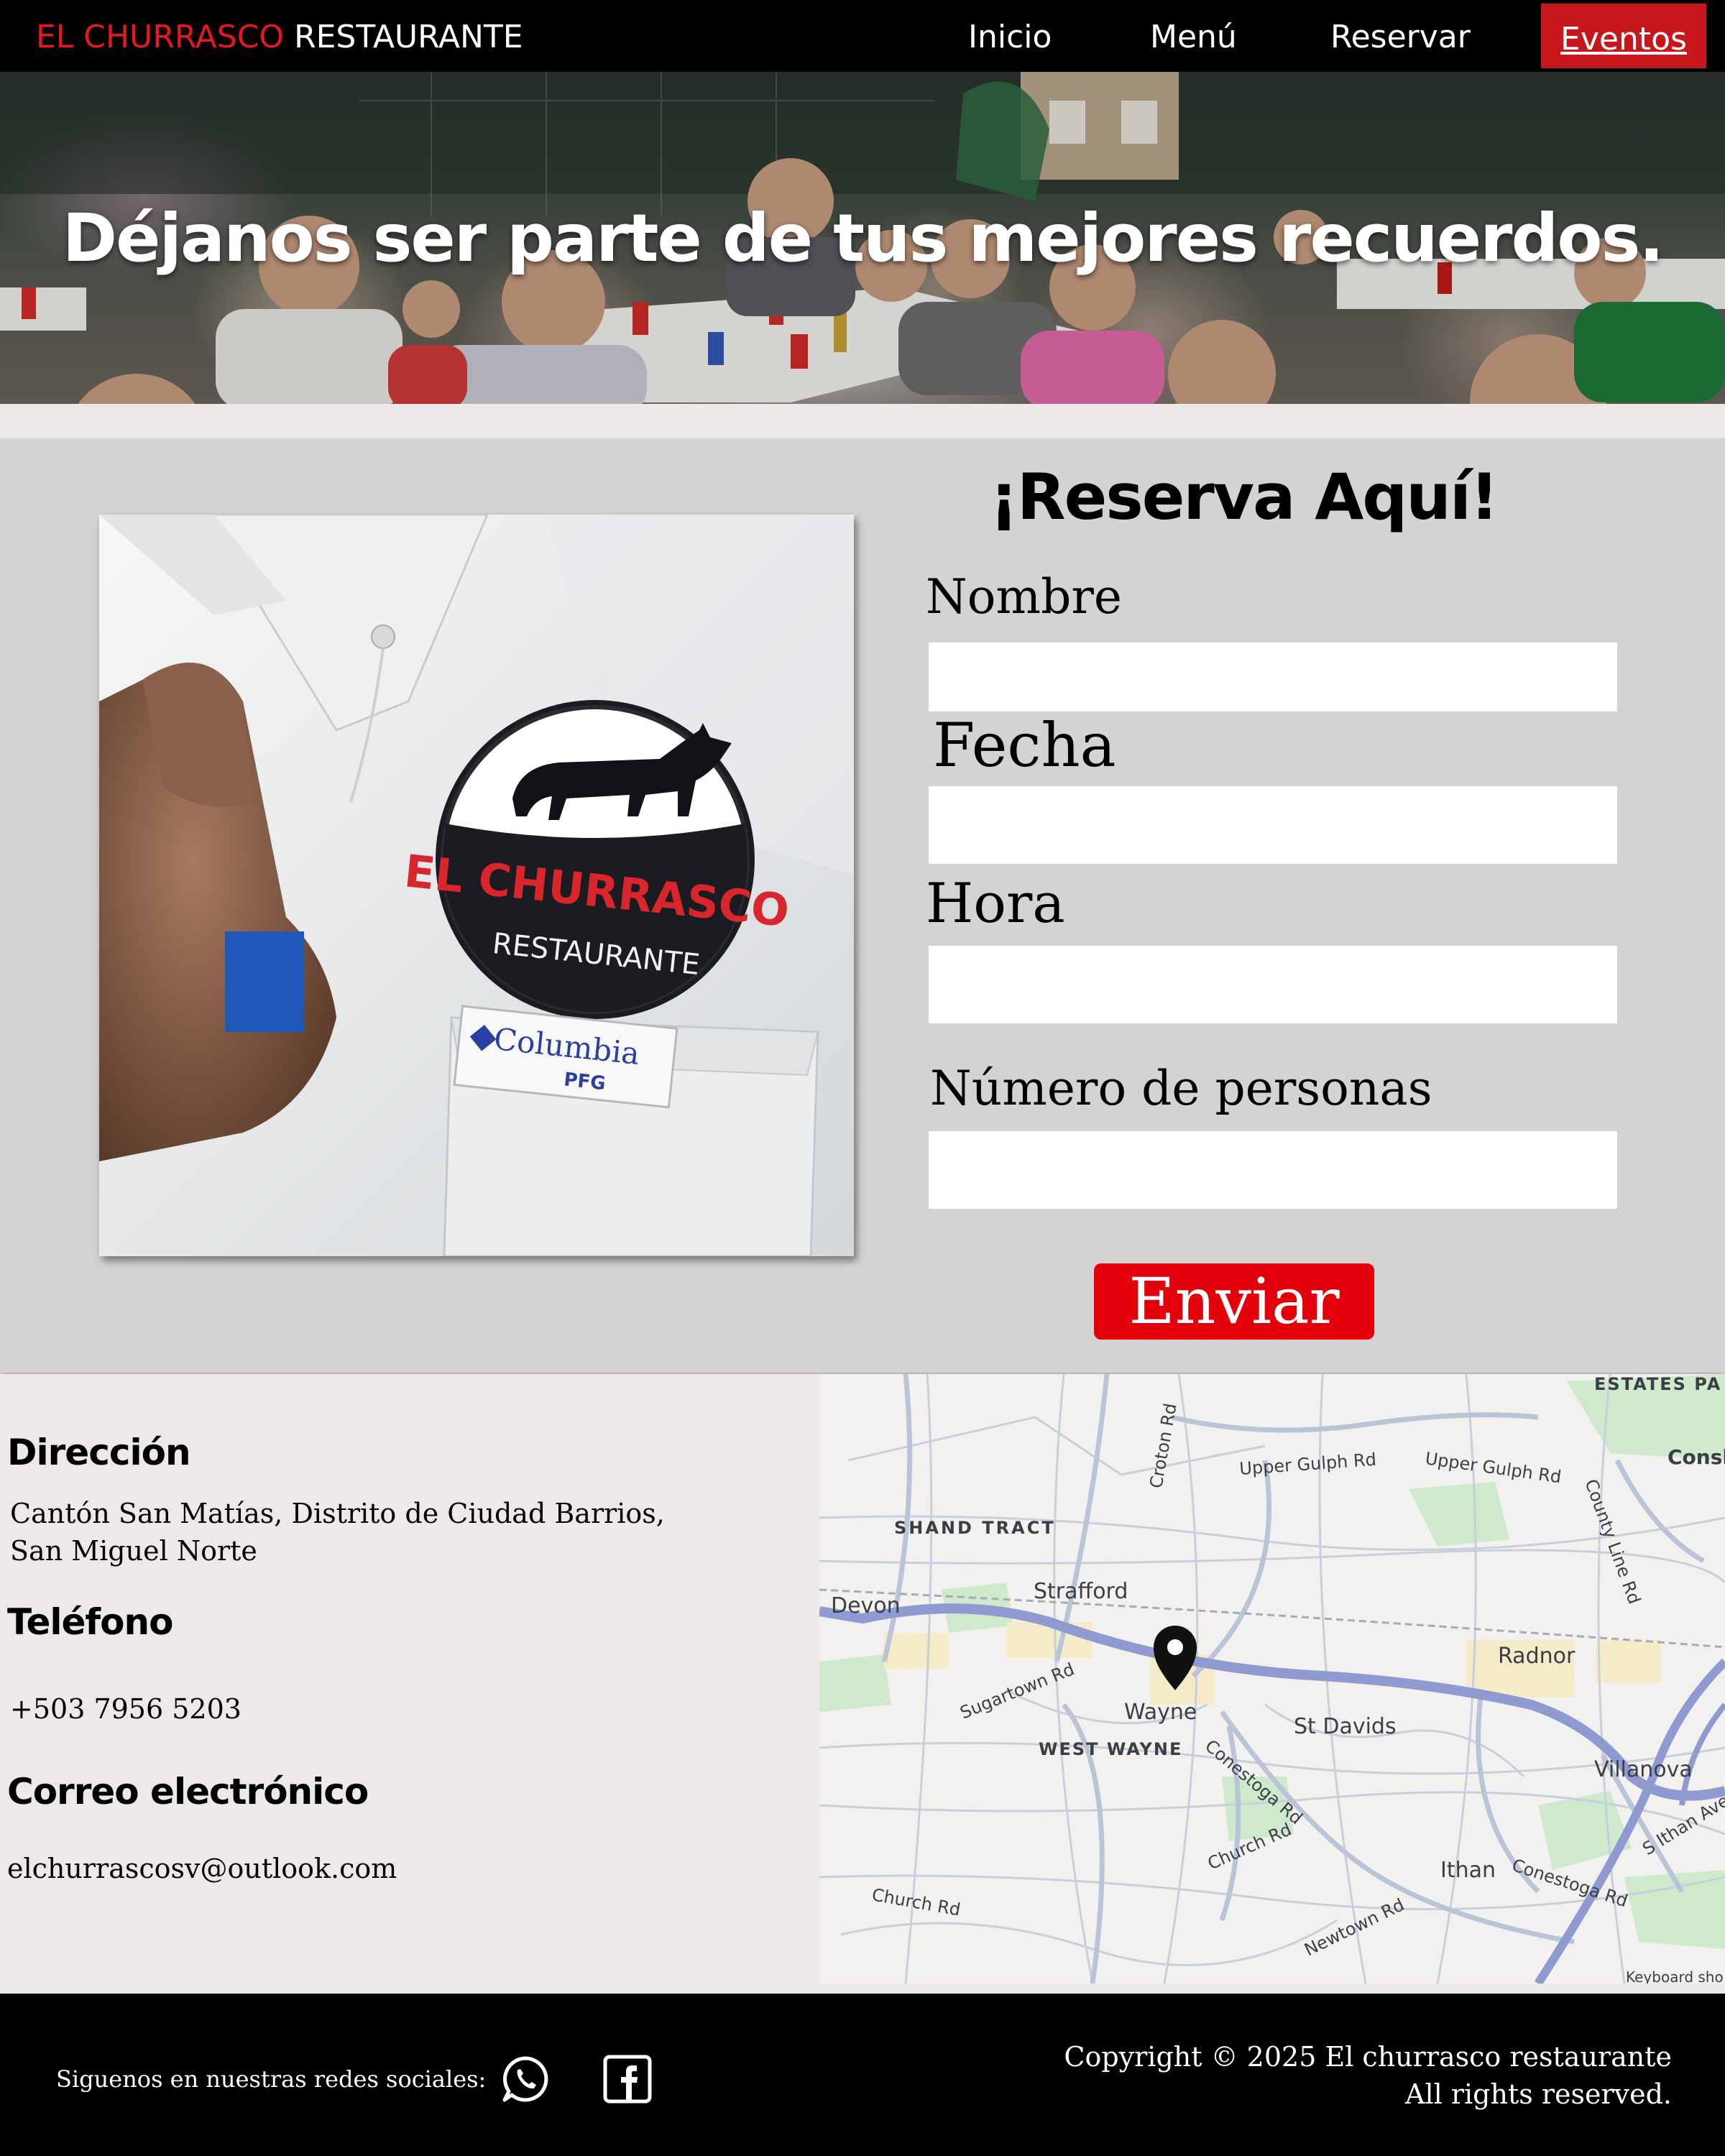 The height and width of the screenshot is (2156, 1725). What do you see at coordinates (627, 2079) in the screenshot?
I see `facebook-icon` at bounding box center [627, 2079].